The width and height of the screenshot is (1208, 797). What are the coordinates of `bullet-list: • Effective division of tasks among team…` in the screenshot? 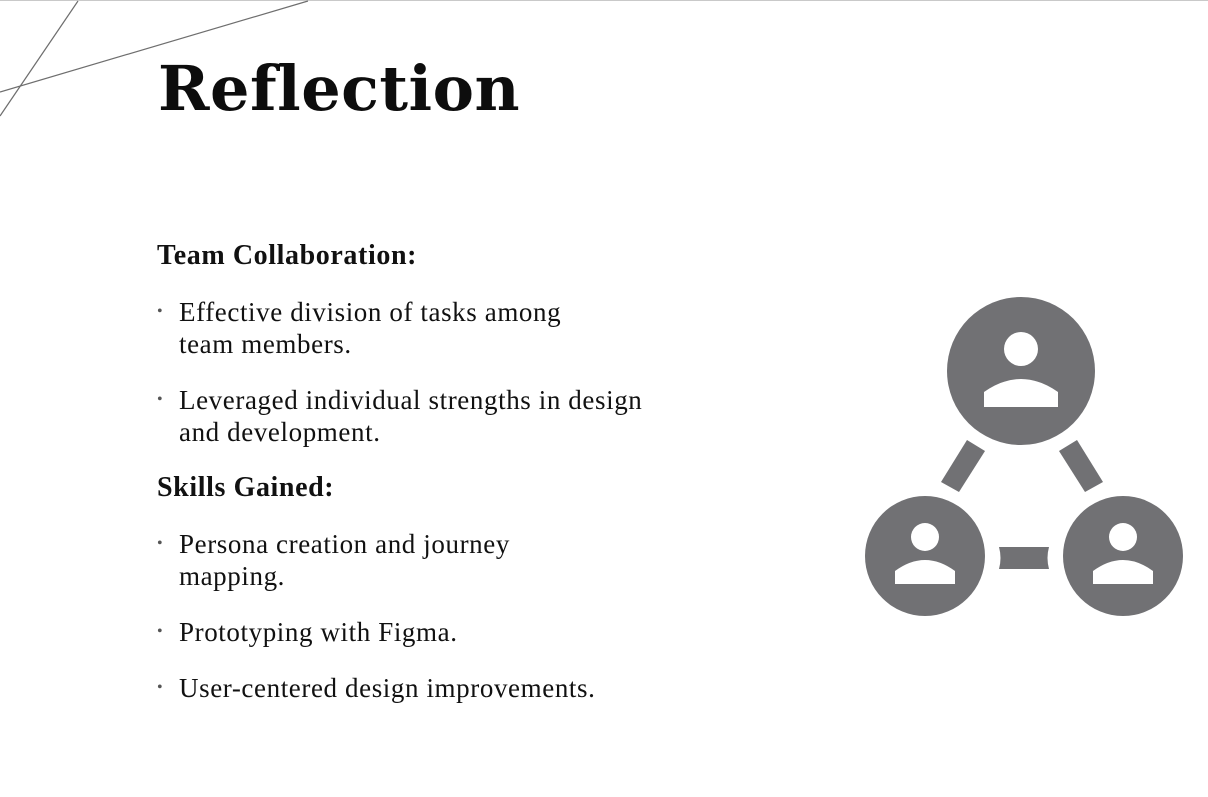 It's located at (407, 372).